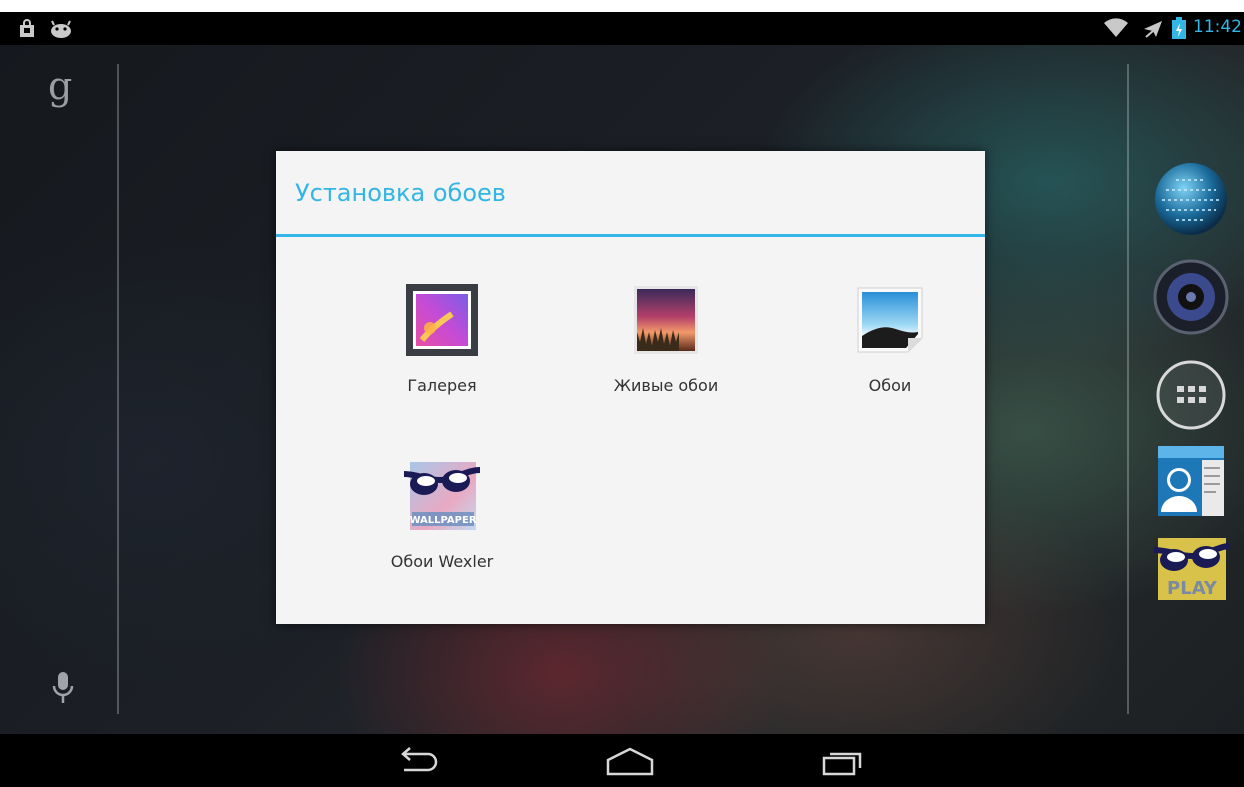  What do you see at coordinates (60, 86) in the screenshot?
I see `google-search-button: g` at bounding box center [60, 86].